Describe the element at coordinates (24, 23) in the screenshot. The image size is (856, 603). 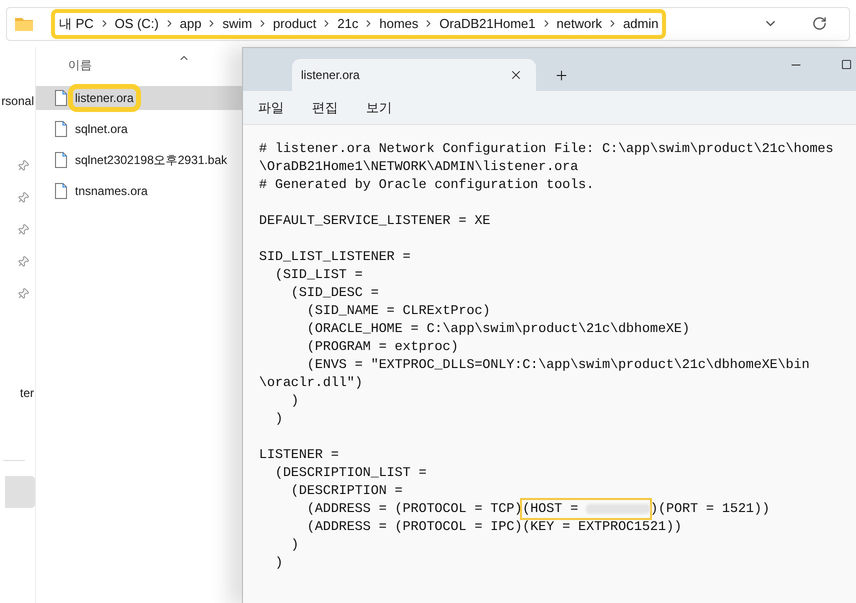
I see `folder-icon` at that location.